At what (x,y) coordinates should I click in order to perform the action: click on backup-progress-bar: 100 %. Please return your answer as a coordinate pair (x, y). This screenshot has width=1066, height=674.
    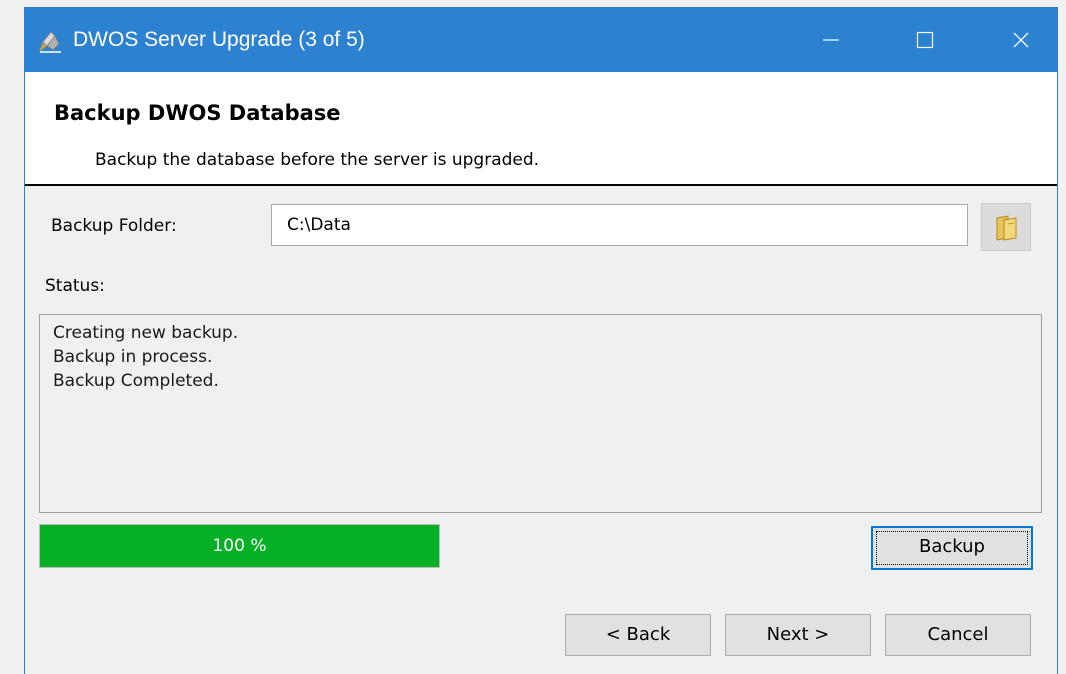
    Looking at the image, I should click on (239, 546).